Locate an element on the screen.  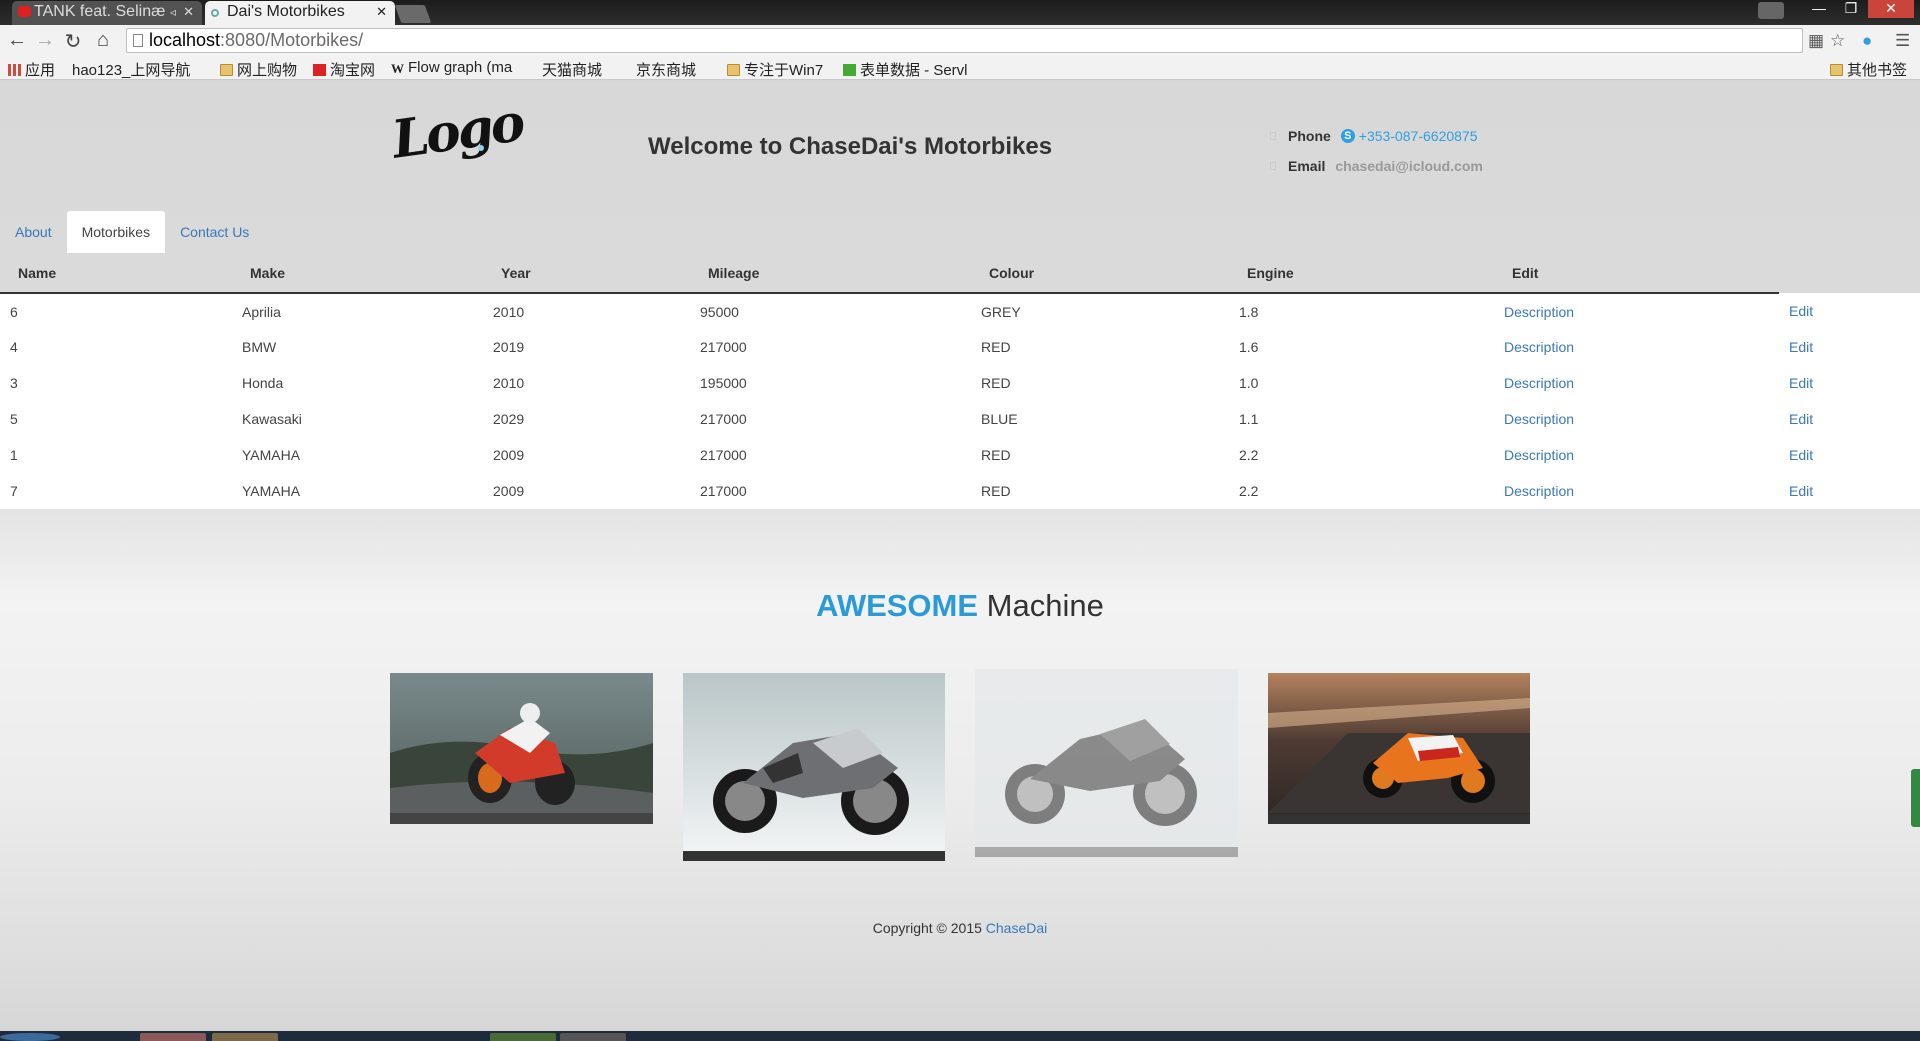
tab-motorbikes: Dai's Motorbikes ✕ is located at coordinates (300, 13).